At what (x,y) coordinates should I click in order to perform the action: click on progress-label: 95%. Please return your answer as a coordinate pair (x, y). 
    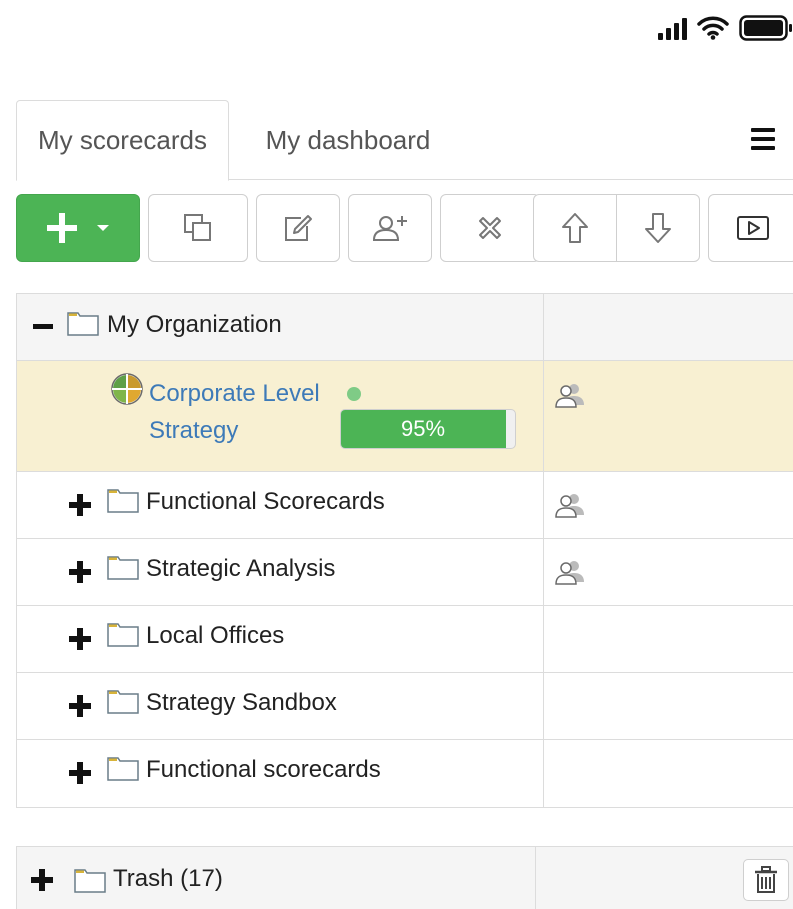
    Looking at the image, I should click on (423, 428).